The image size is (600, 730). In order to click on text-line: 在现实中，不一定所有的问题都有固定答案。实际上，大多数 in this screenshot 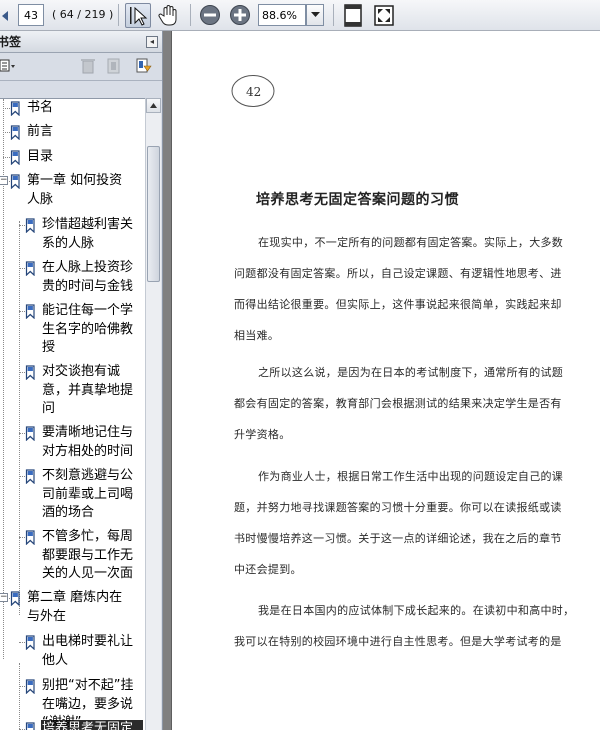, I will do `click(411, 242)`.